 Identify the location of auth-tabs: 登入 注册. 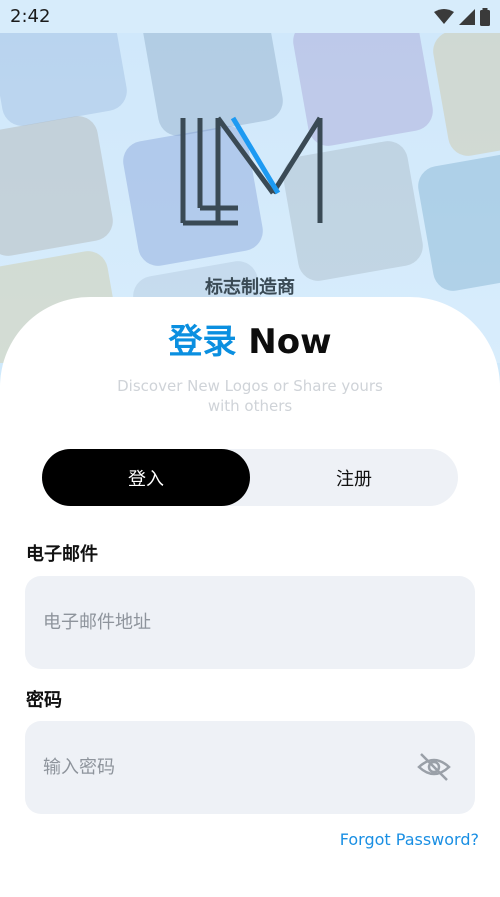
(250, 477).